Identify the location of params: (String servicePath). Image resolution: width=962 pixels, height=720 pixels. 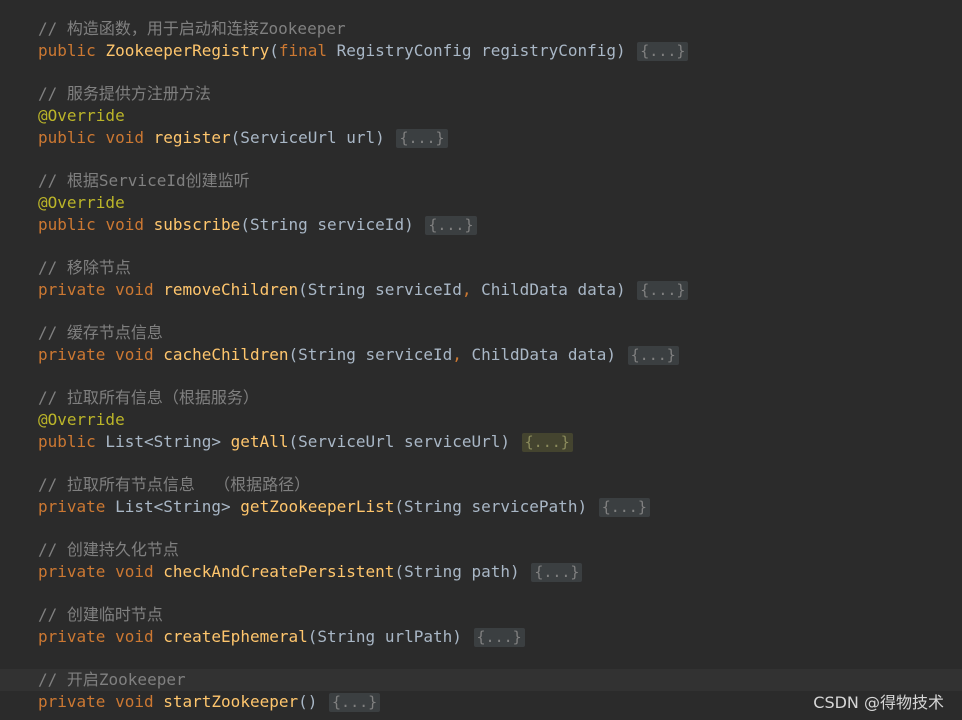
(491, 506).